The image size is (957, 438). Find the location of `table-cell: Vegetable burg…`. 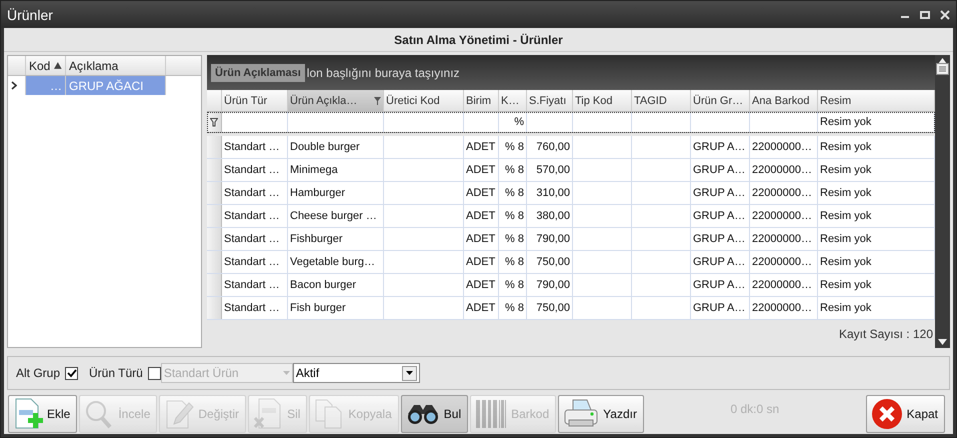

table-cell: Vegetable burg… is located at coordinates (336, 262).